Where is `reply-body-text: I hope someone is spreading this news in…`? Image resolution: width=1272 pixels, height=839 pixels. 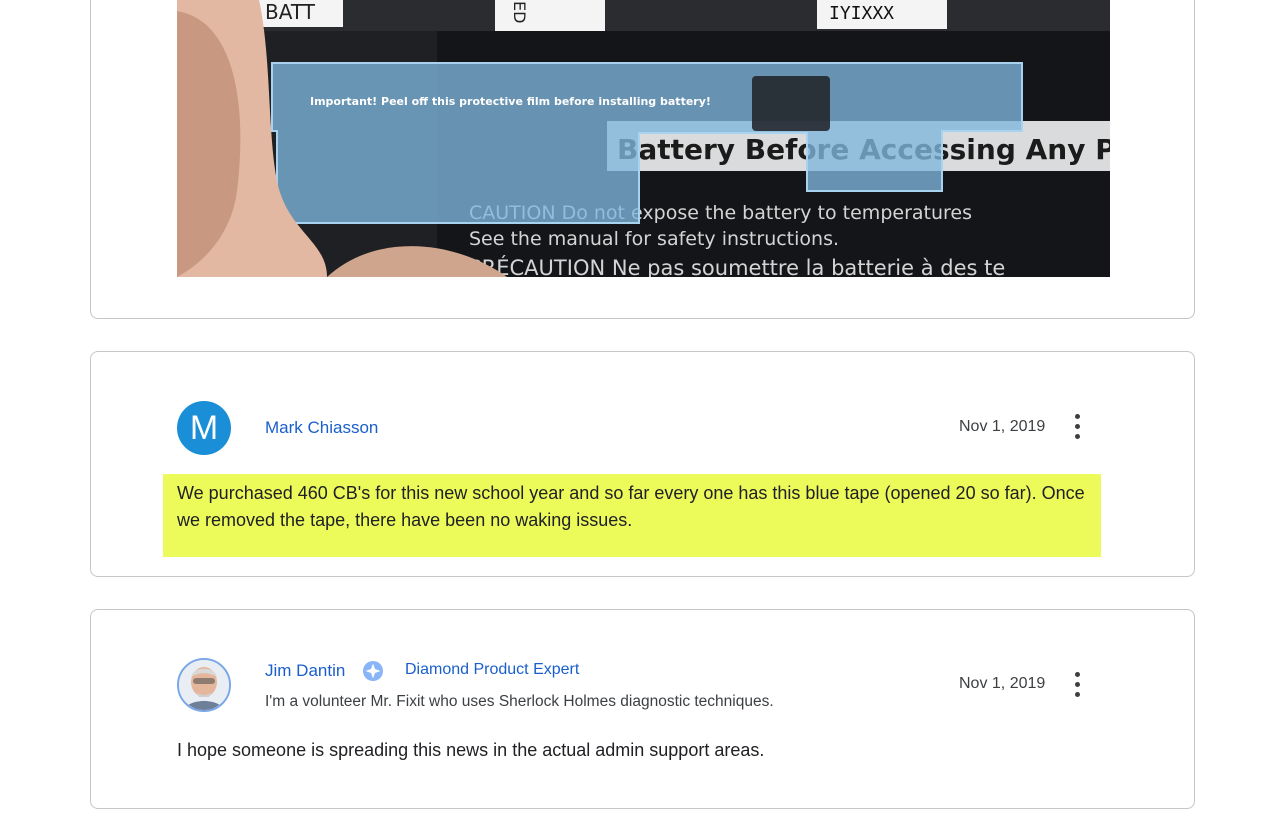
reply-body-text: I hope someone is spreading this news in… is located at coordinates (471, 750).